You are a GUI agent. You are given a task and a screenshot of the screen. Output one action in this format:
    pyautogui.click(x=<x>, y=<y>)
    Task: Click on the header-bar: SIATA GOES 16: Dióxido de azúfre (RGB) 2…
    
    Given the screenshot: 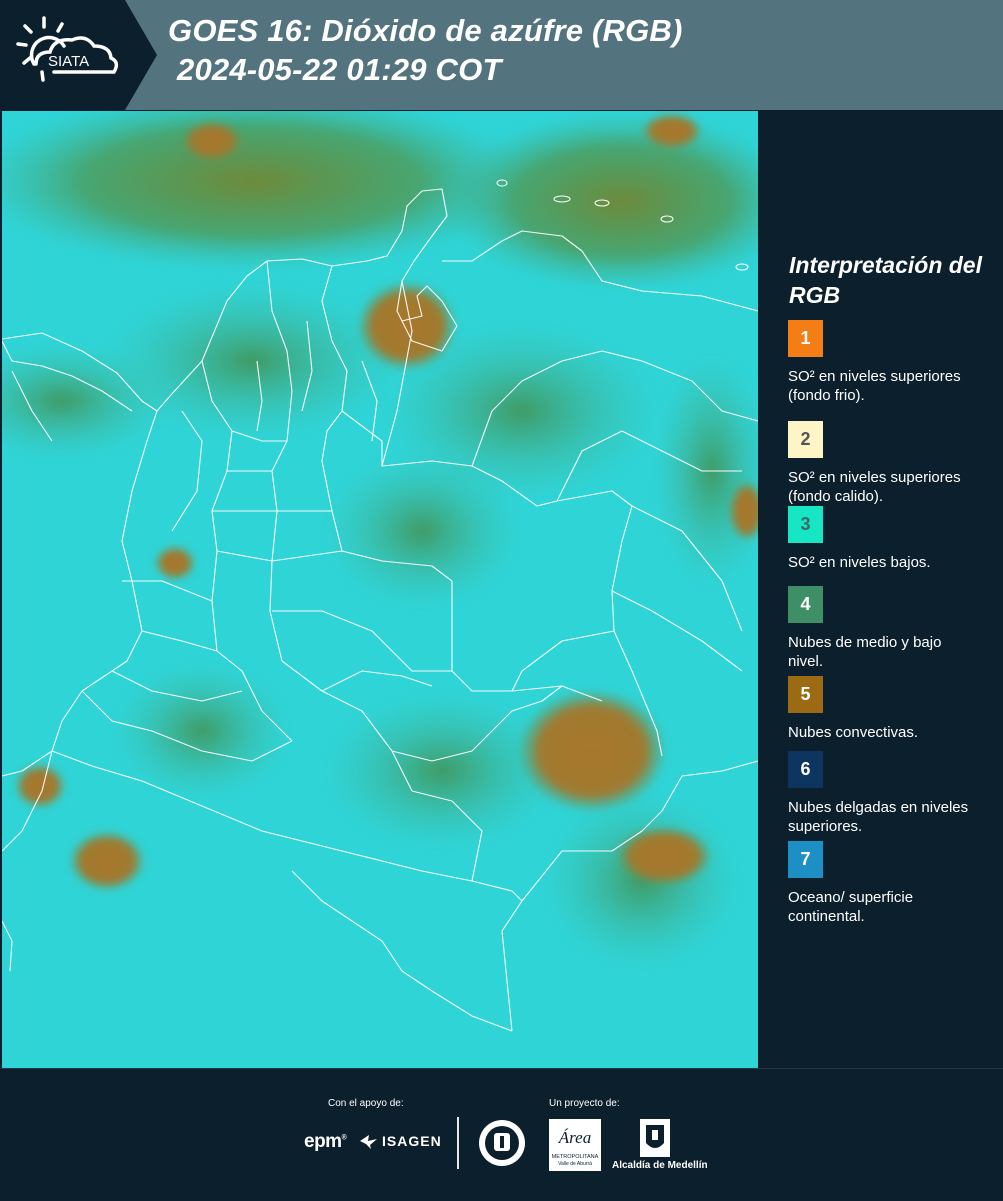 What is the action you would take?
    pyautogui.click(x=501, y=55)
    